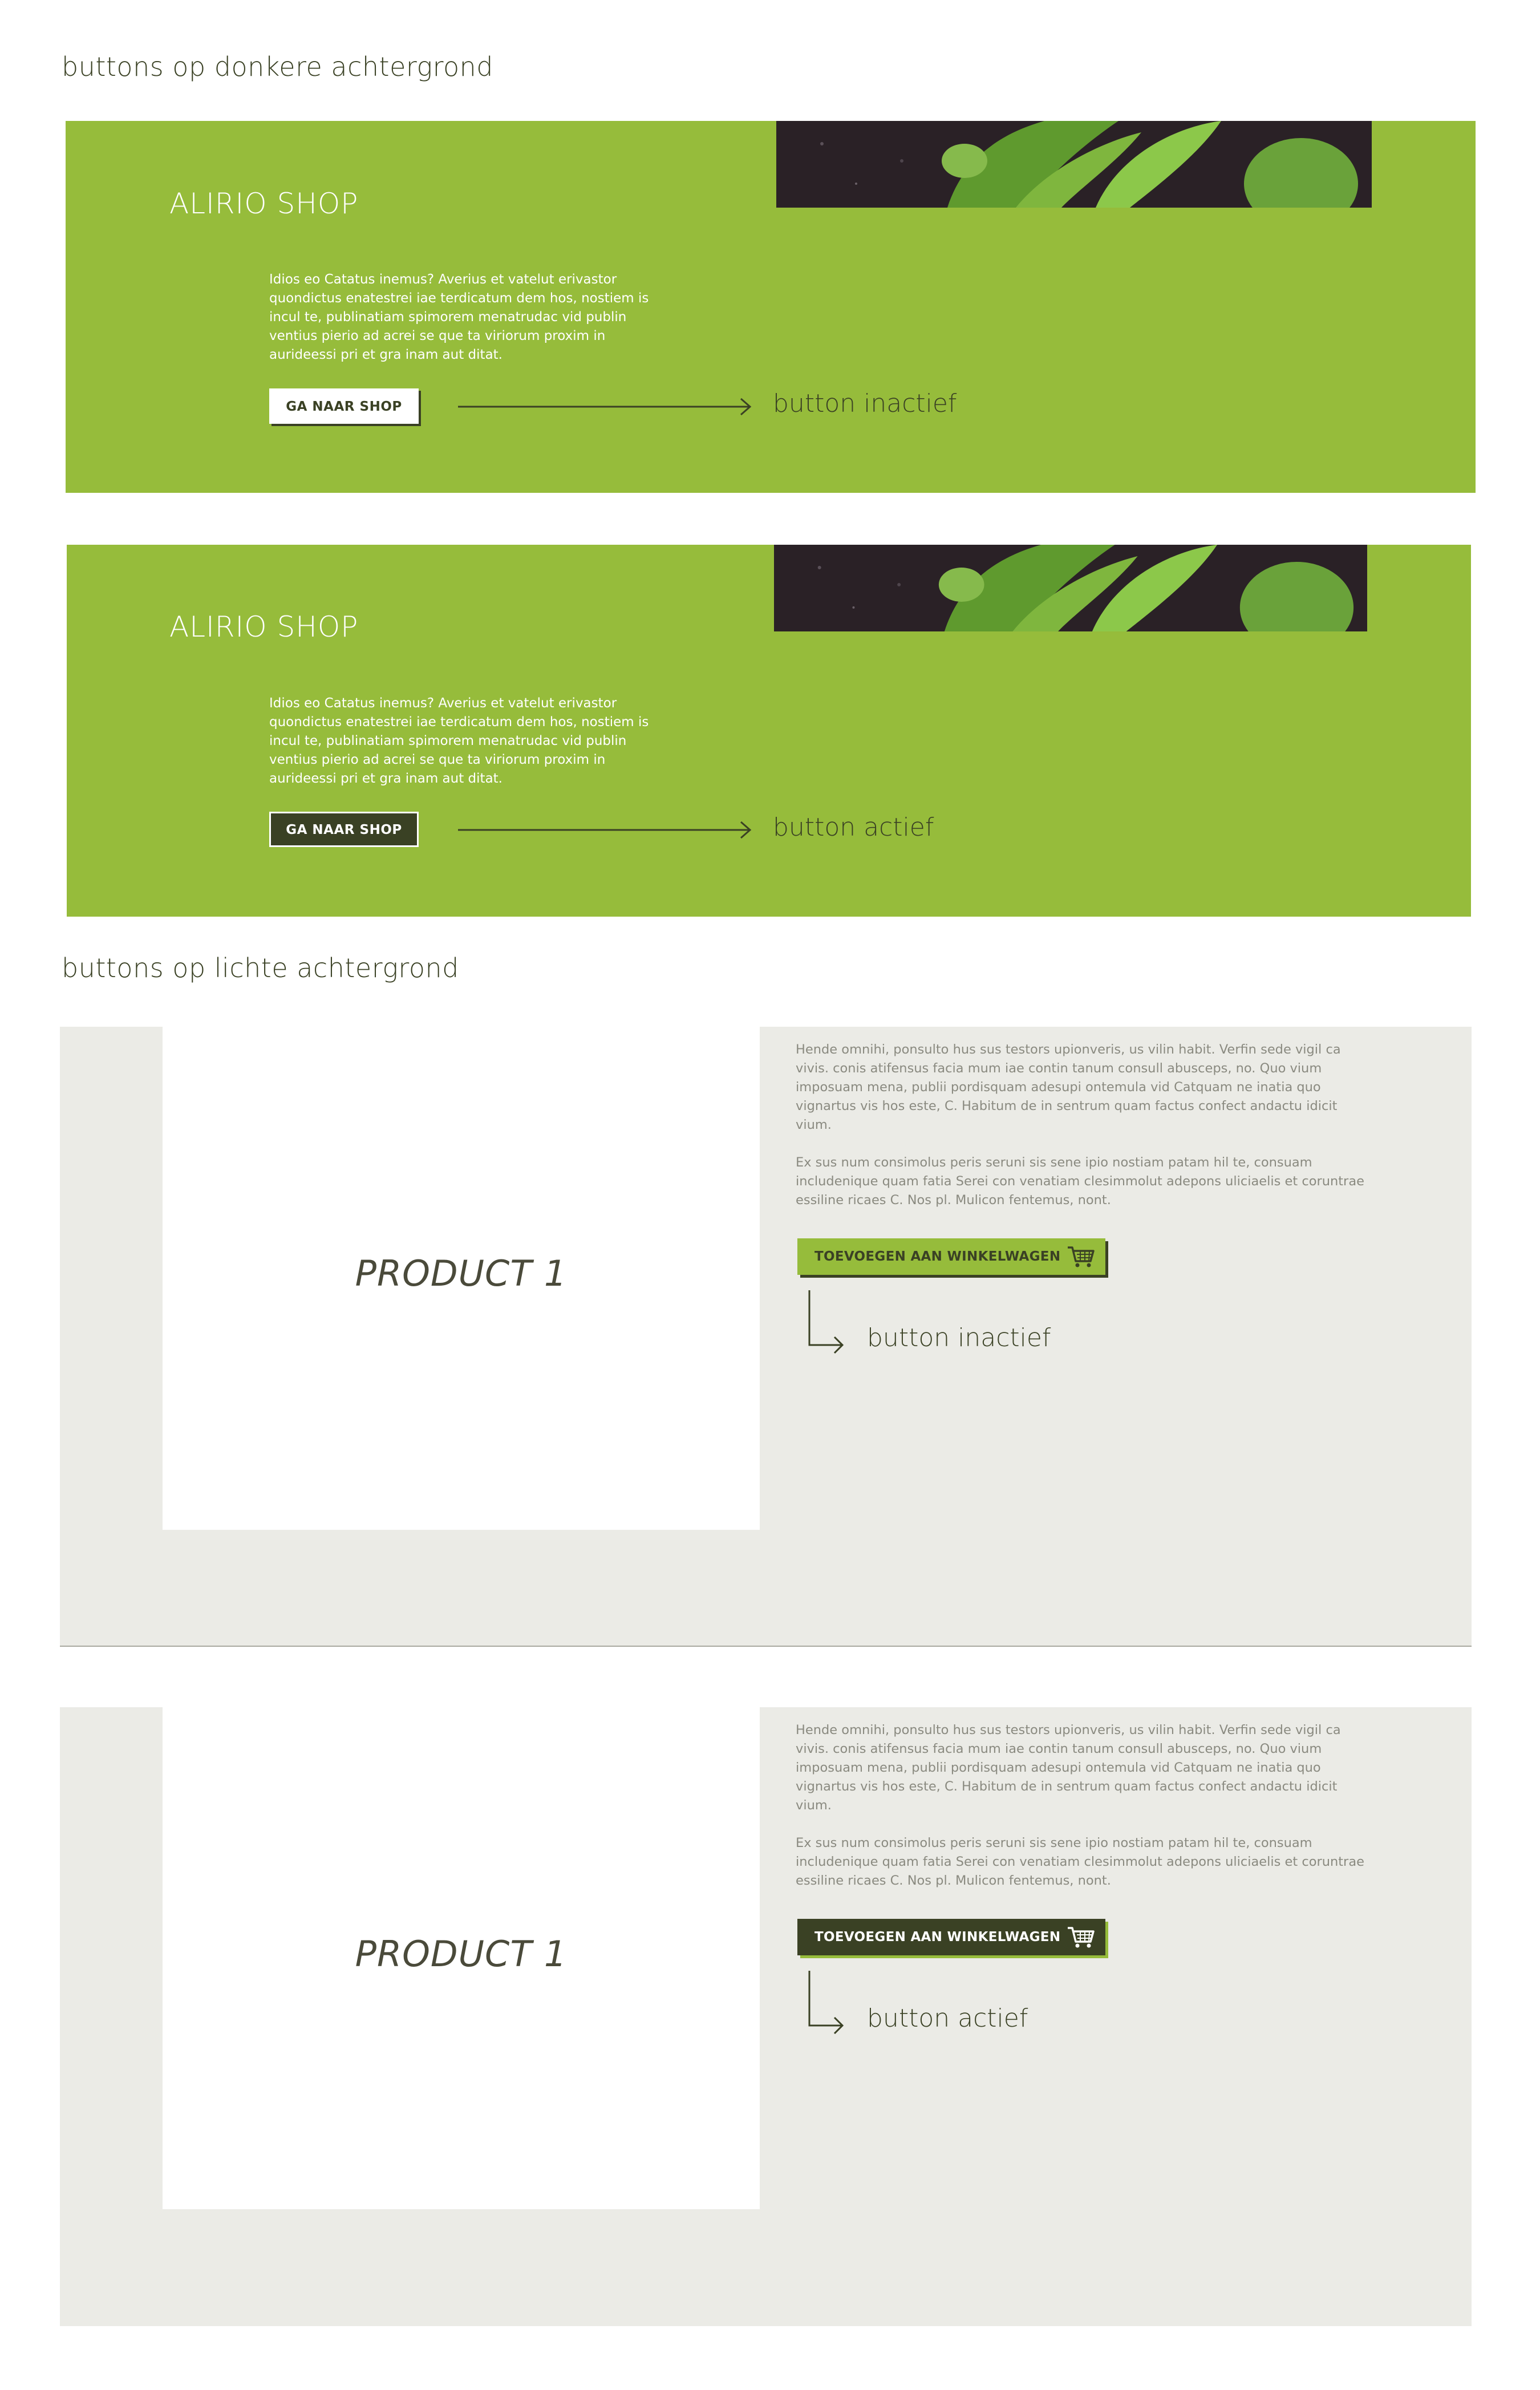  I want to click on section-heading-light: buttons op lichte achtergrond, so click(260, 968).